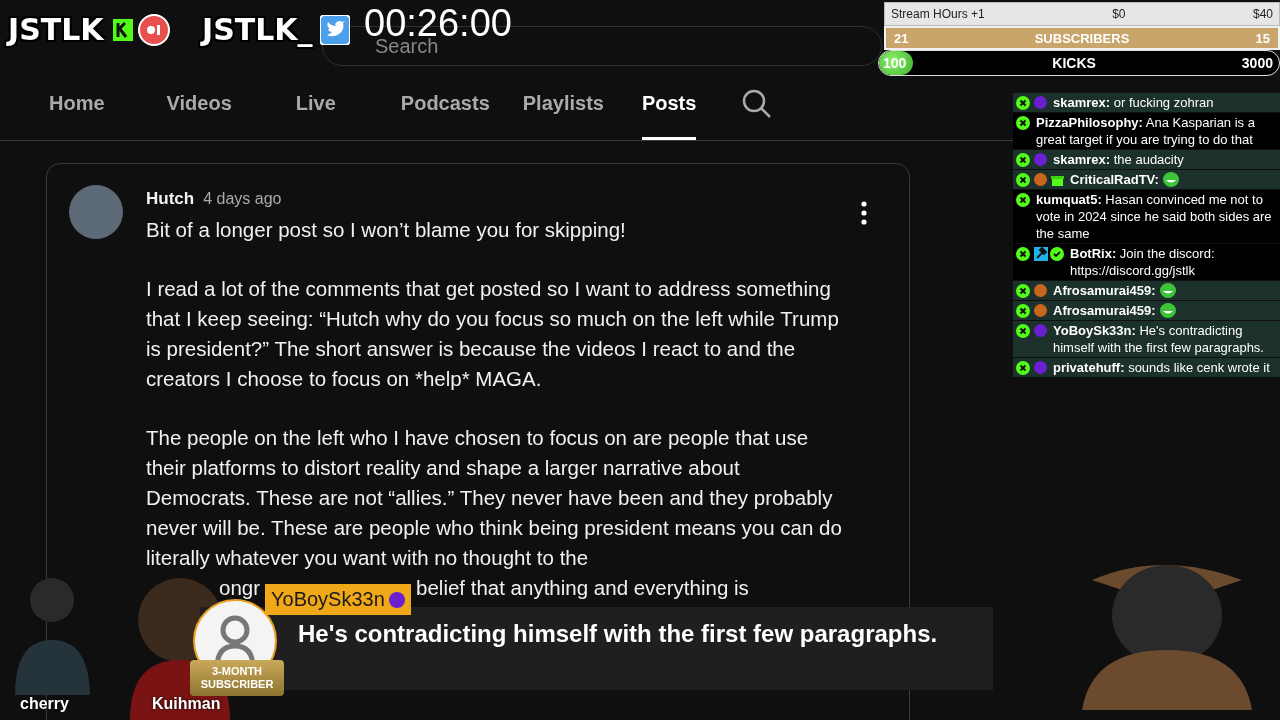 The height and width of the screenshot is (720, 1280). What do you see at coordinates (77, 104) in the screenshot?
I see `channel-tab: Home` at bounding box center [77, 104].